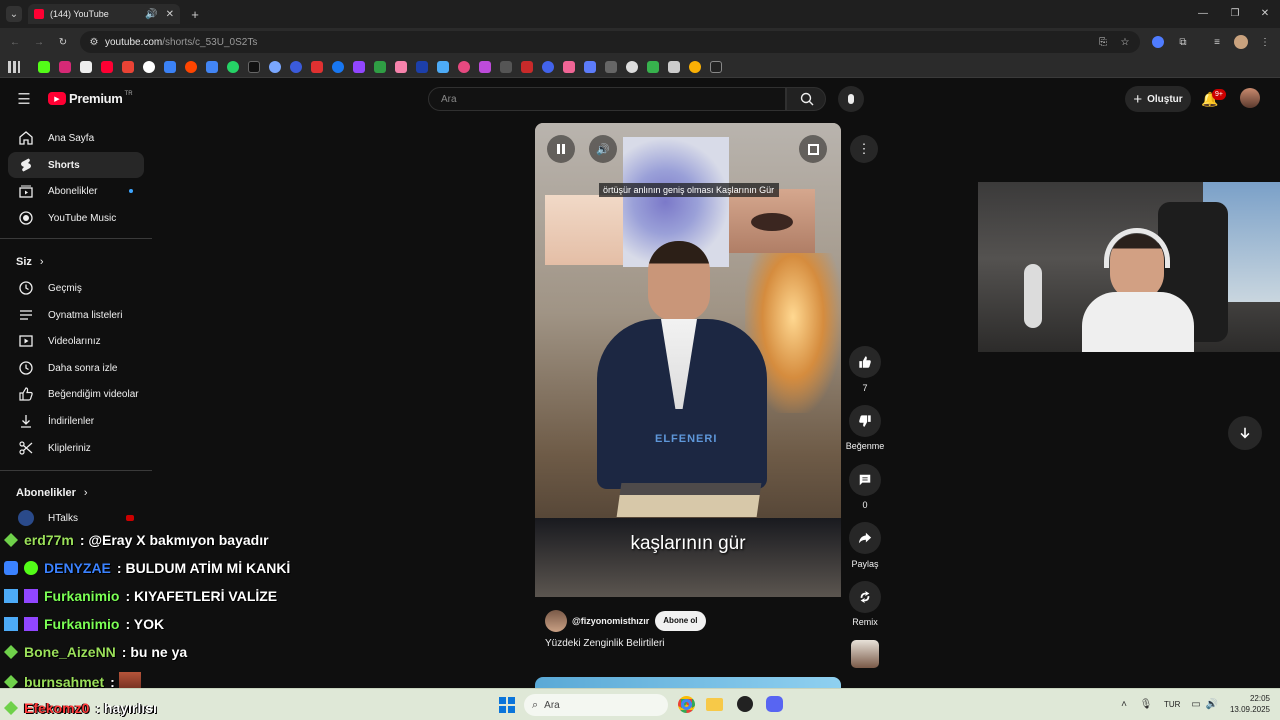  I want to click on next-short-button, so click(1245, 433).